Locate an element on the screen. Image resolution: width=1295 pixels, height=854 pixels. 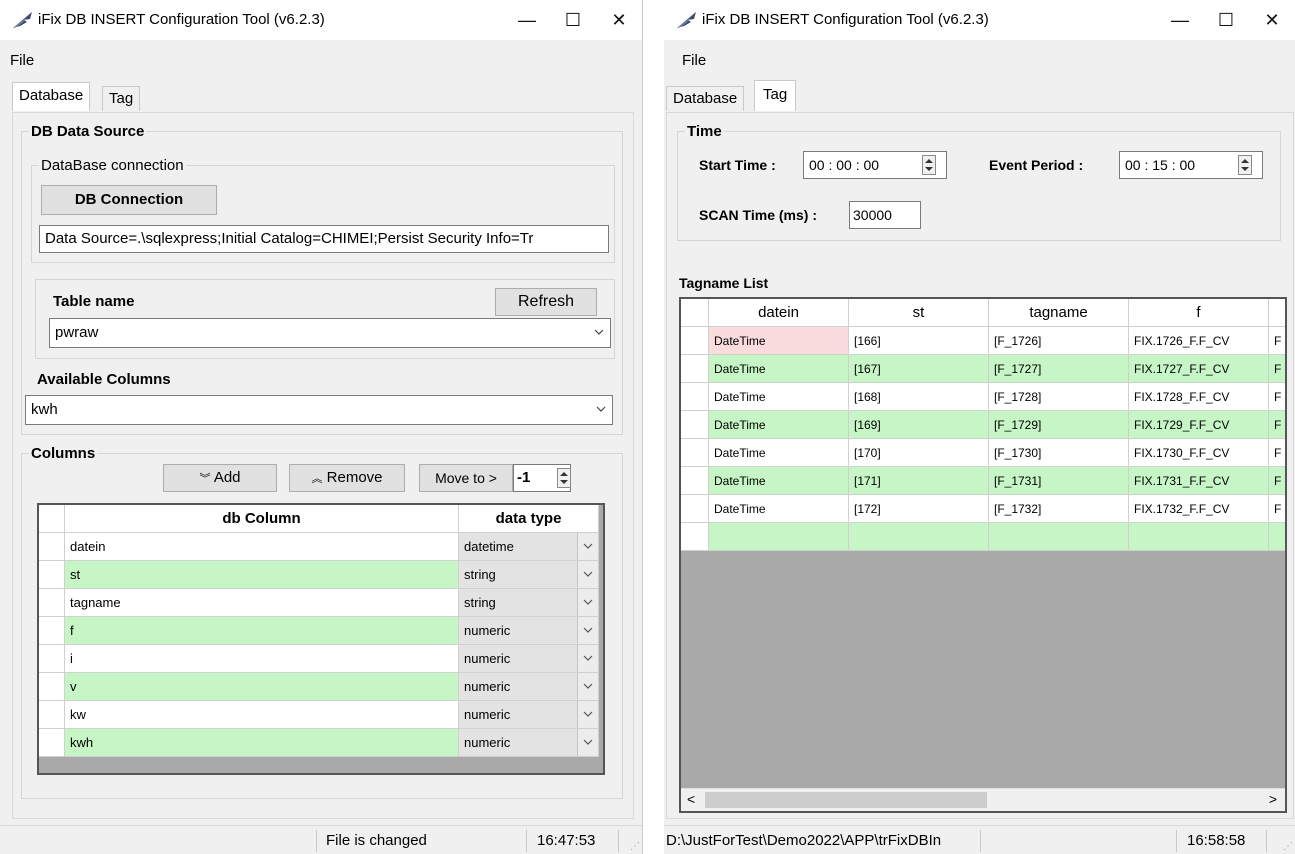
table-row: kwh numeric is located at coordinates (321, 743).